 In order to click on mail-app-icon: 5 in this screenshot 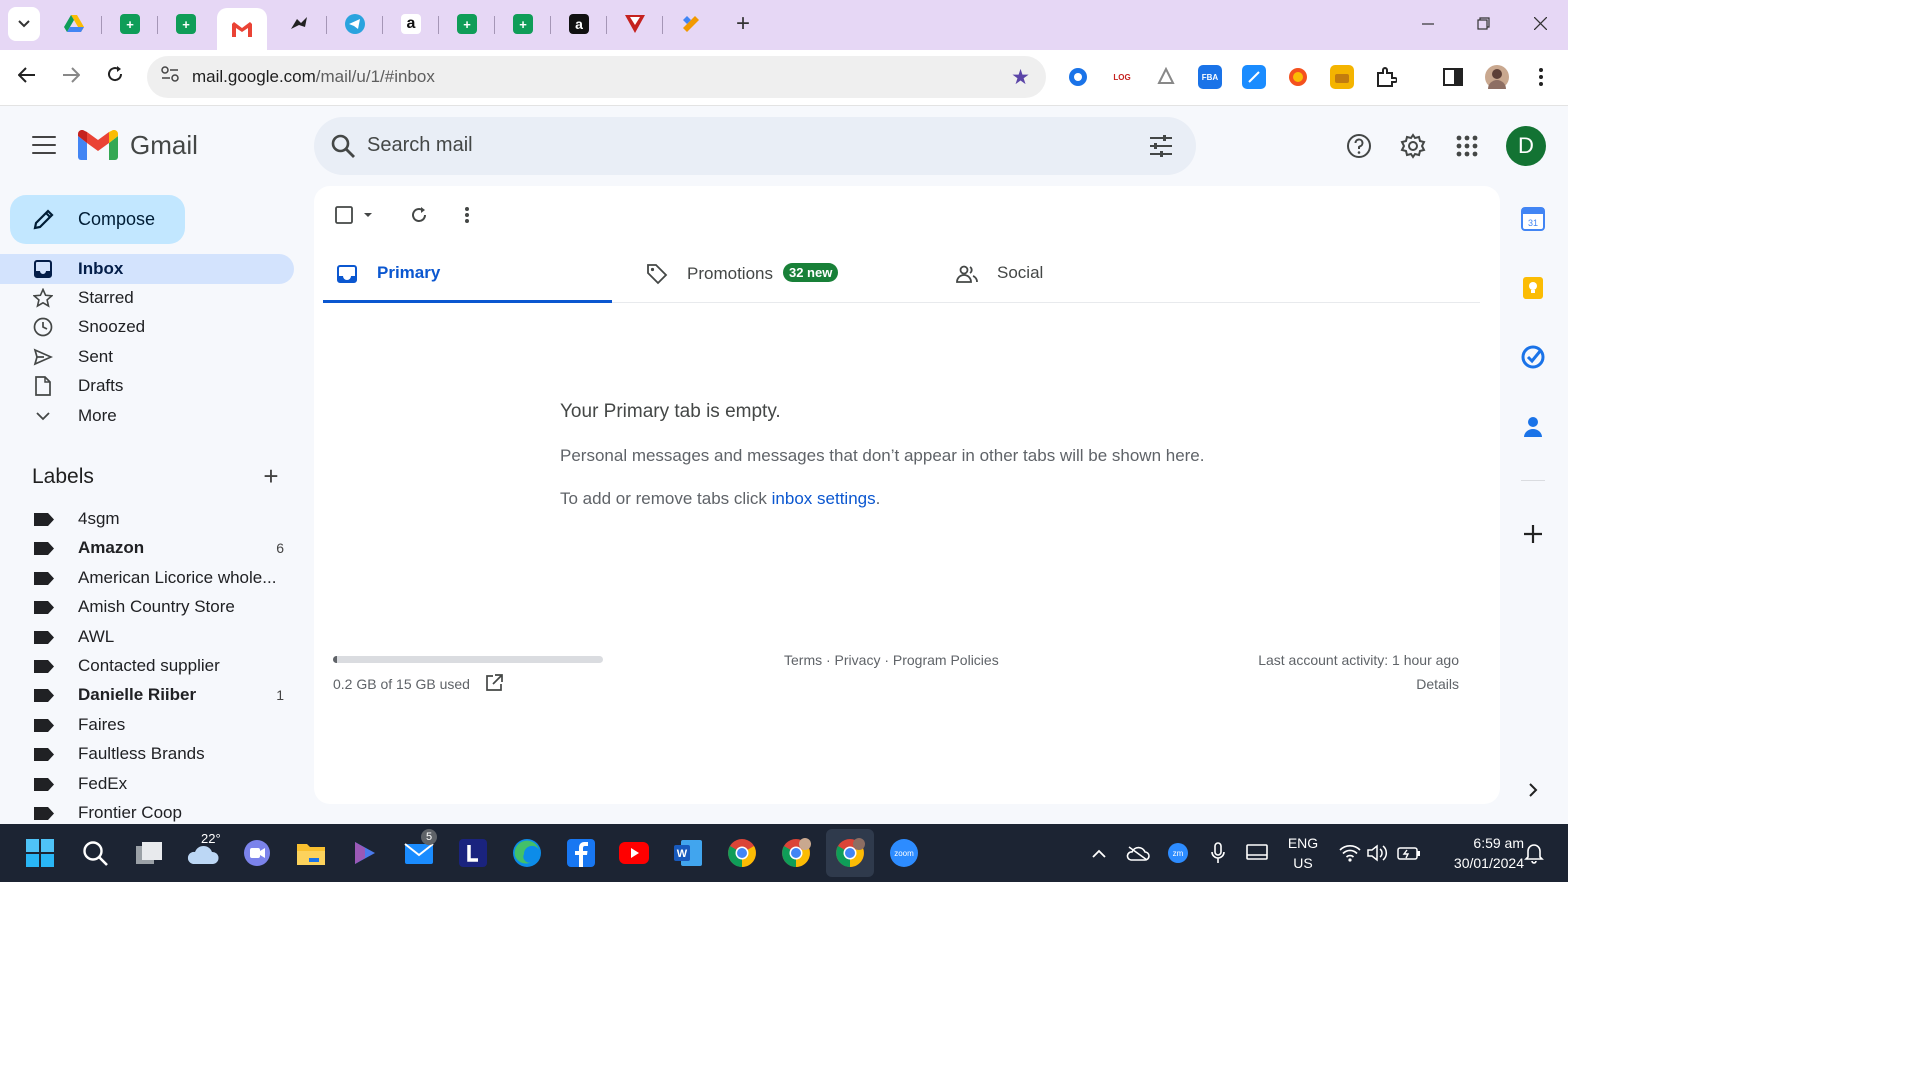, I will do `click(420, 849)`.